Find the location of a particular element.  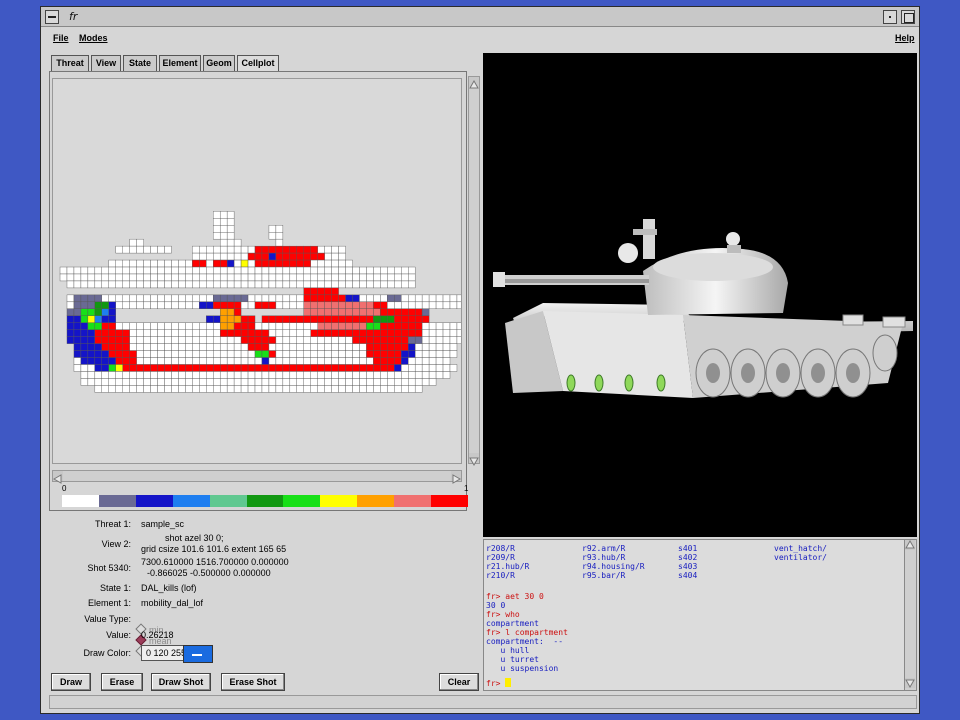

minimize-button is located at coordinates (890, 17).